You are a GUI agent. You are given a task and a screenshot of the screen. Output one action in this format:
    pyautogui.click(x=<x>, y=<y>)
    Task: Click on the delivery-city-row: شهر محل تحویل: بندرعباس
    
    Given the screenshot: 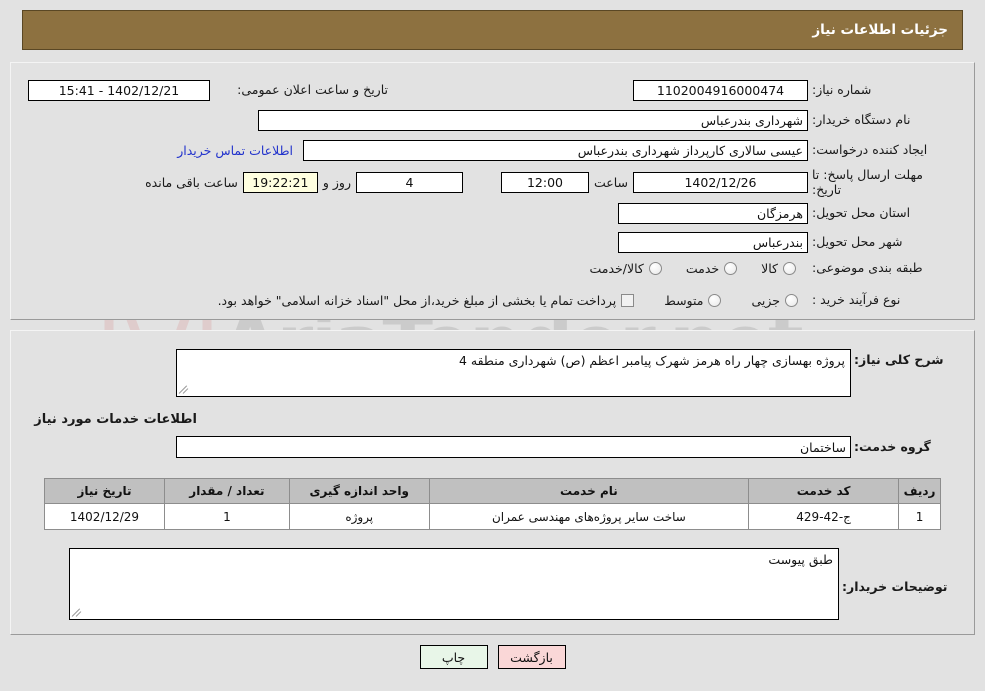 What is the action you would take?
    pyautogui.click(x=785, y=242)
    